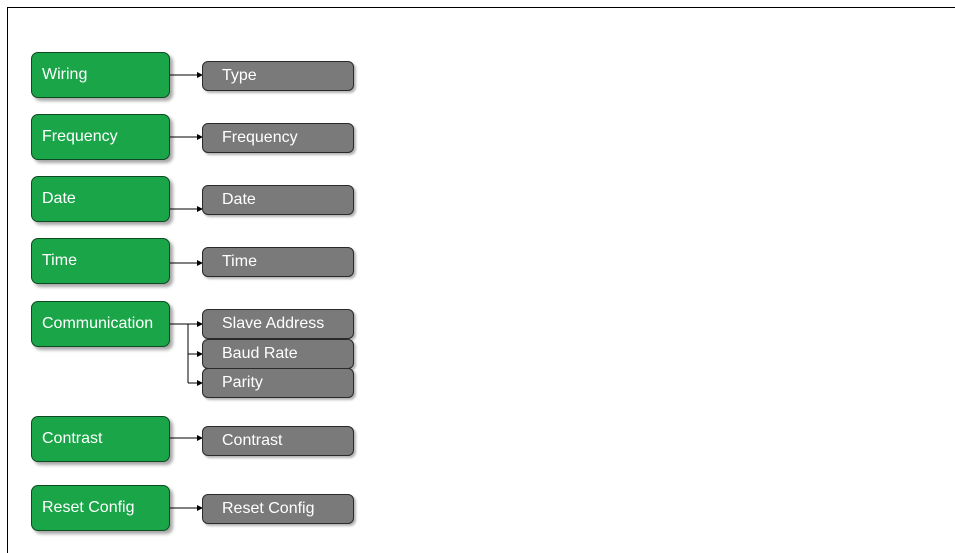 This screenshot has height=553, width=955. I want to click on option-label: Frequency, so click(260, 137).